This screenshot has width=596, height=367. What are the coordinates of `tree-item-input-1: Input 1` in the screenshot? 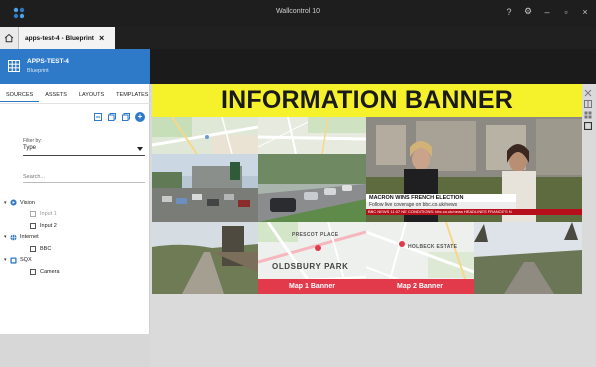 It's located at (76, 215).